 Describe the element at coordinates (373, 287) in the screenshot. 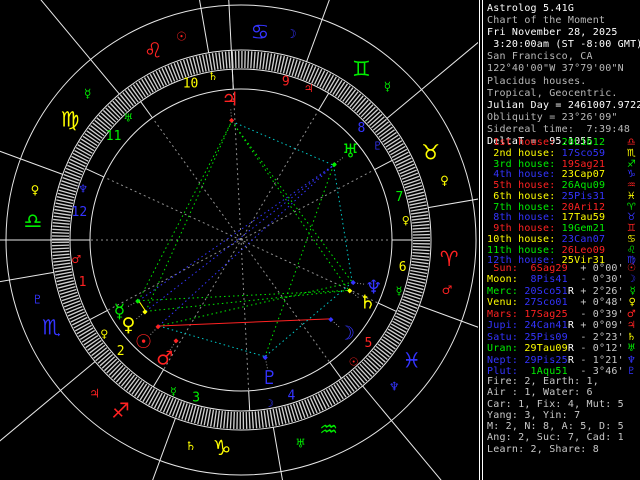

I see `planet-icon: ♆` at that location.